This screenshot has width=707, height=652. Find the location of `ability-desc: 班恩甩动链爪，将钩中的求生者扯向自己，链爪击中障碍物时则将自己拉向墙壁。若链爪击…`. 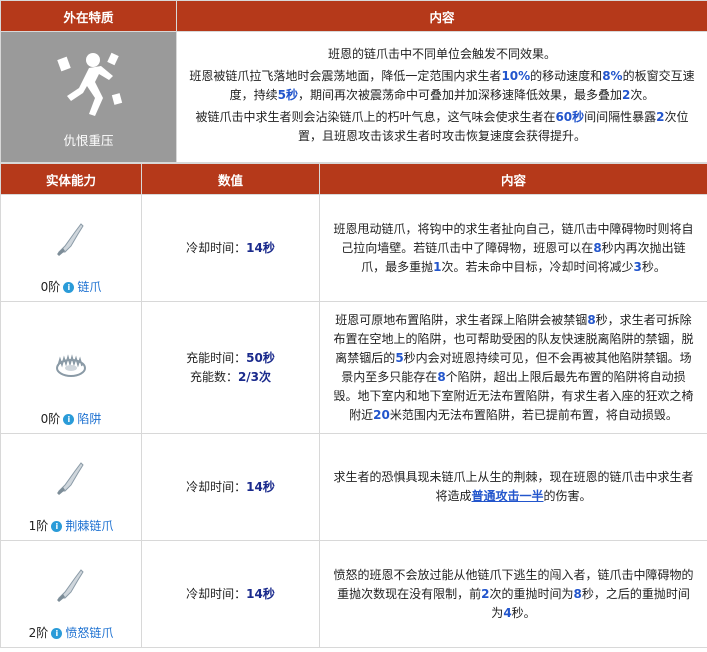

ability-desc: 班恩甩动链爪，将钩中的求生者扯向自己，链爪击中障碍物时则将自己拉向墙壁。若链爪击… is located at coordinates (513, 248).